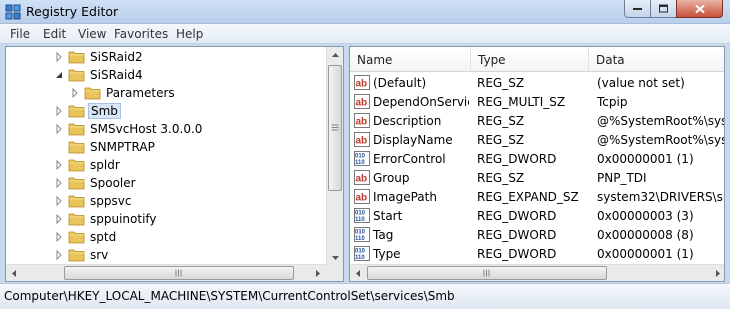 The width and height of the screenshot is (730, 309). What do you see at coordinates (537, 82) in the screenshot?
I see `value-row: ab (Default) REG_SZ (value not set)` at bounding box center [537, 82].